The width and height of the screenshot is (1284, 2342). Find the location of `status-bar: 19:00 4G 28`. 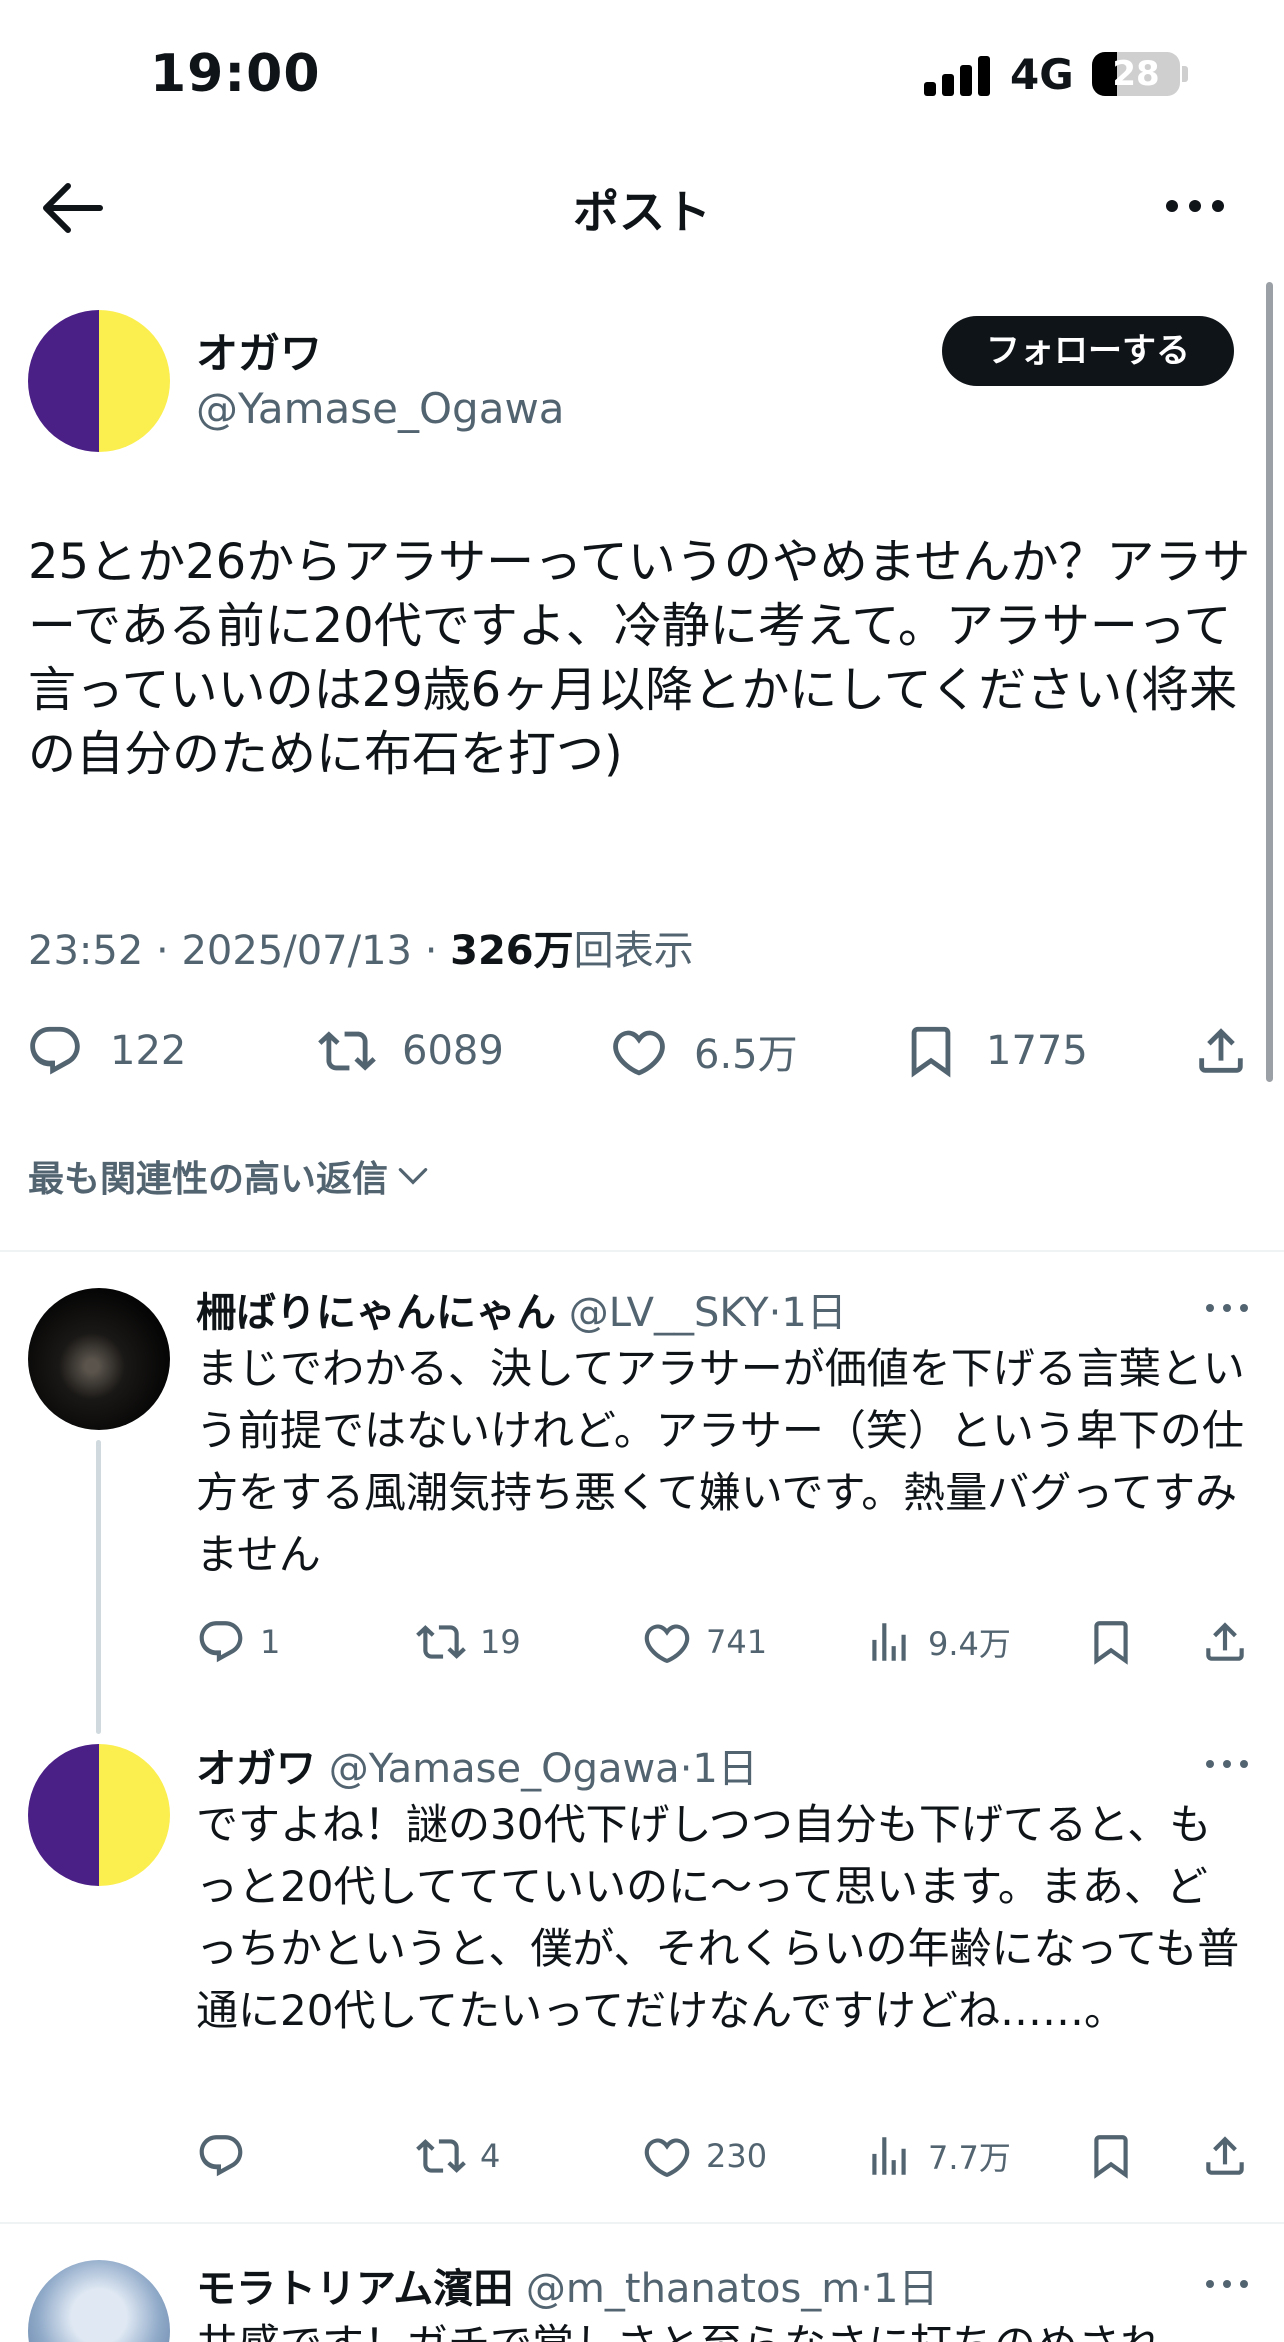

status-bar: 19:00 4G 28 is located at coordinates (642, 75).